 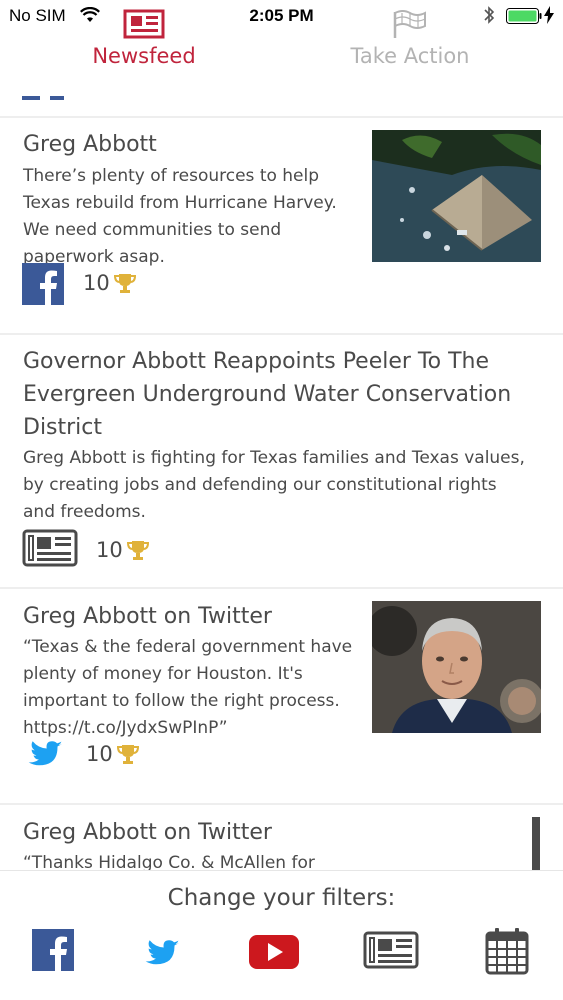 I want to click on flood-photo, so click(x=456, y=196).